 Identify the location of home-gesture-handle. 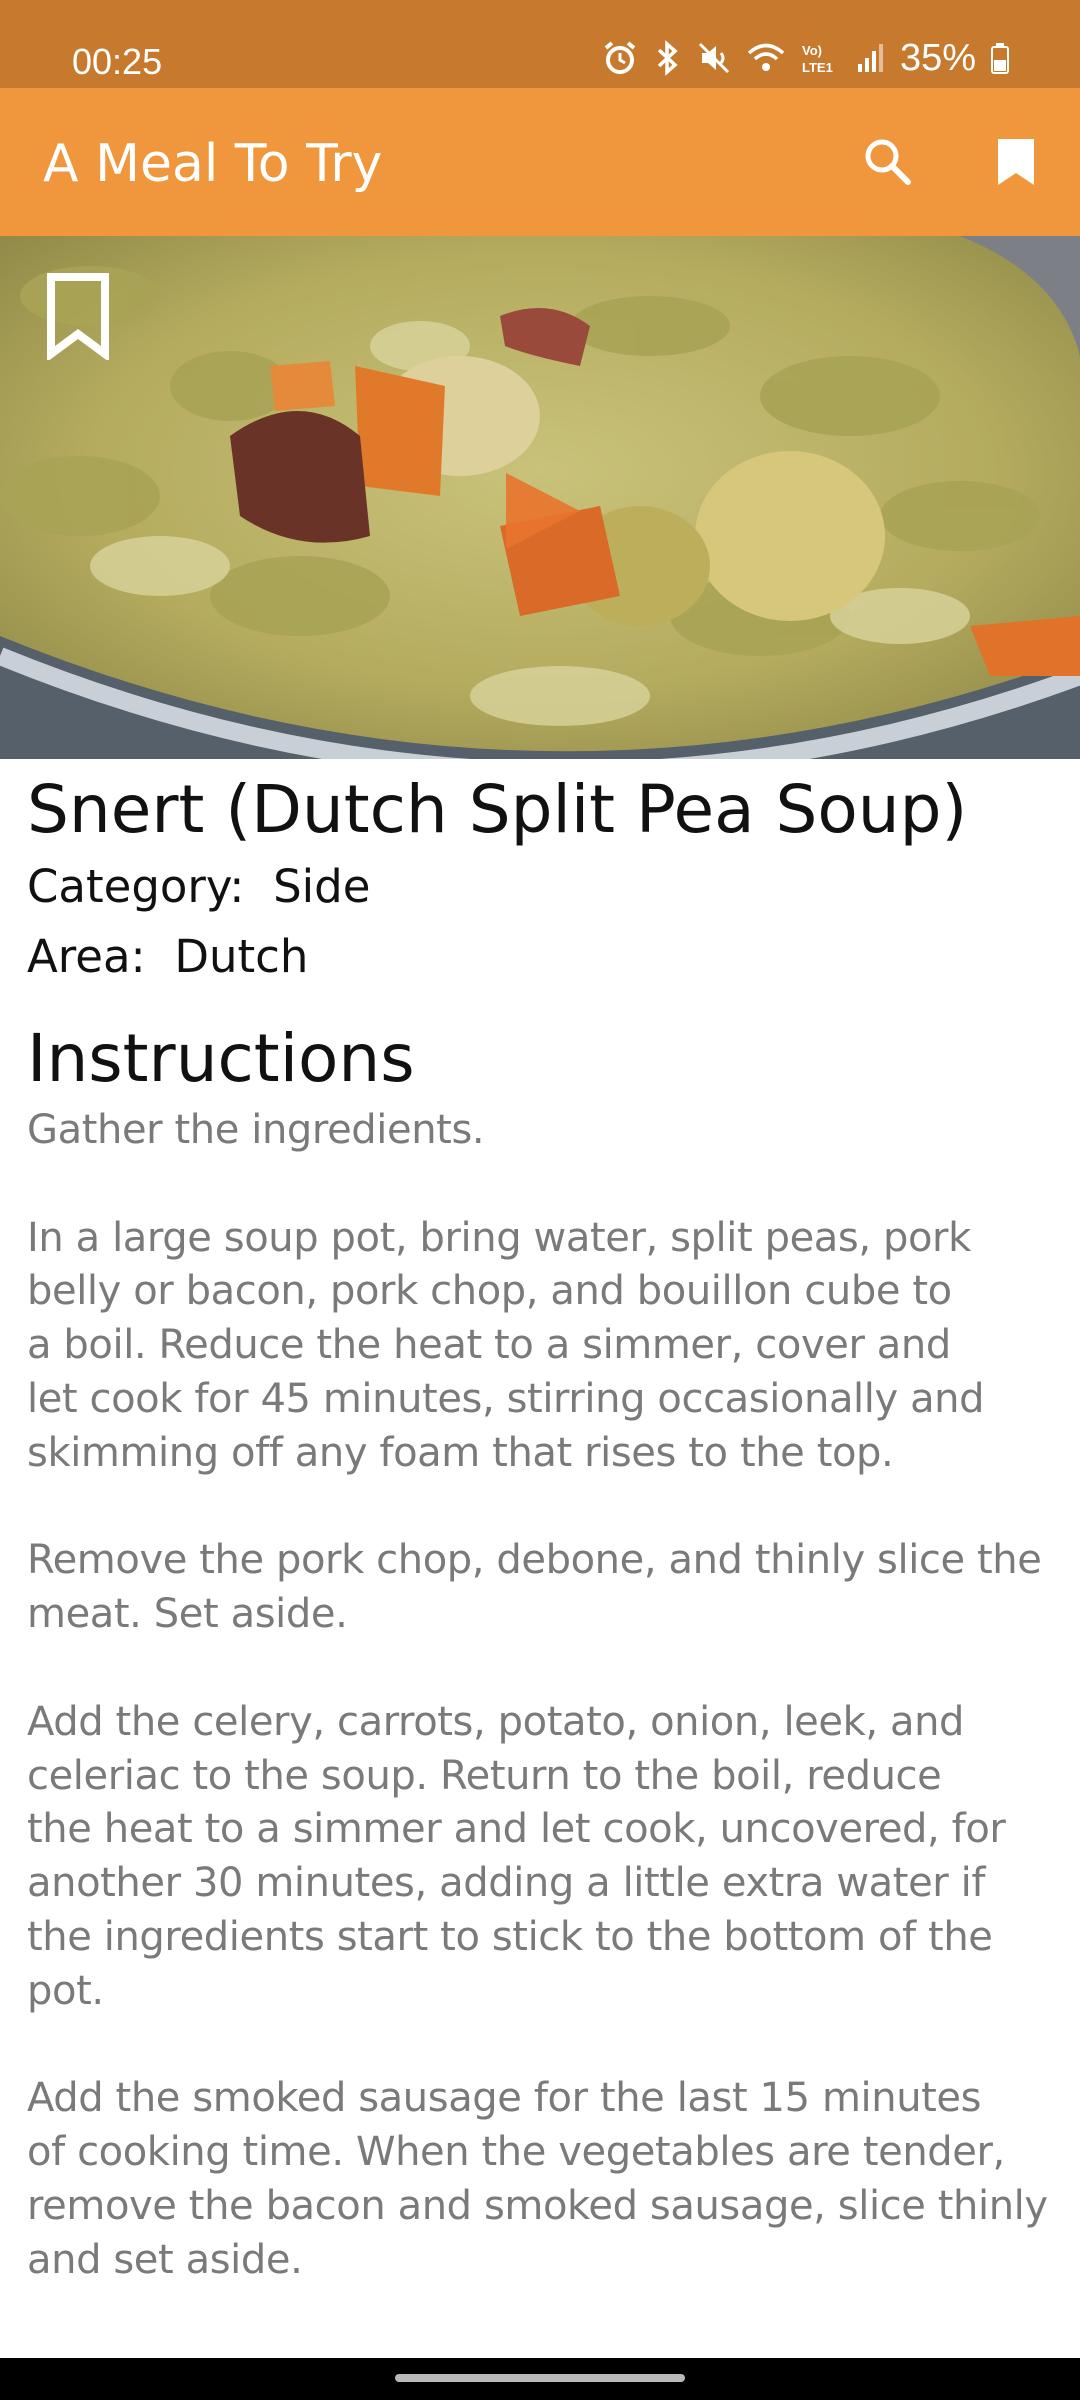
(540, 2378).